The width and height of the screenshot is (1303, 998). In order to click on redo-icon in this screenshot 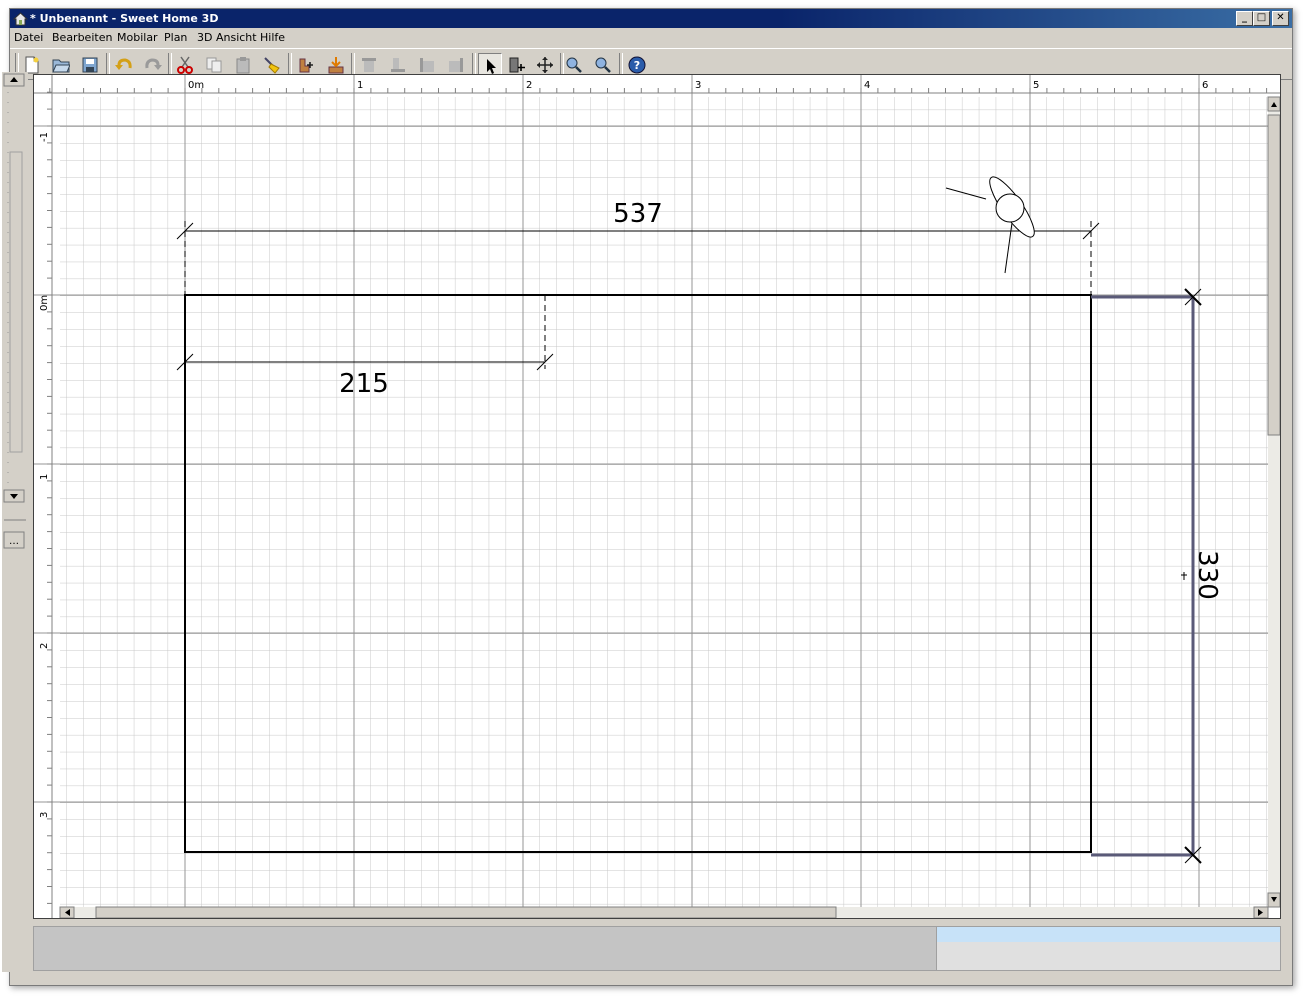, I will do `click(153, 64)`.